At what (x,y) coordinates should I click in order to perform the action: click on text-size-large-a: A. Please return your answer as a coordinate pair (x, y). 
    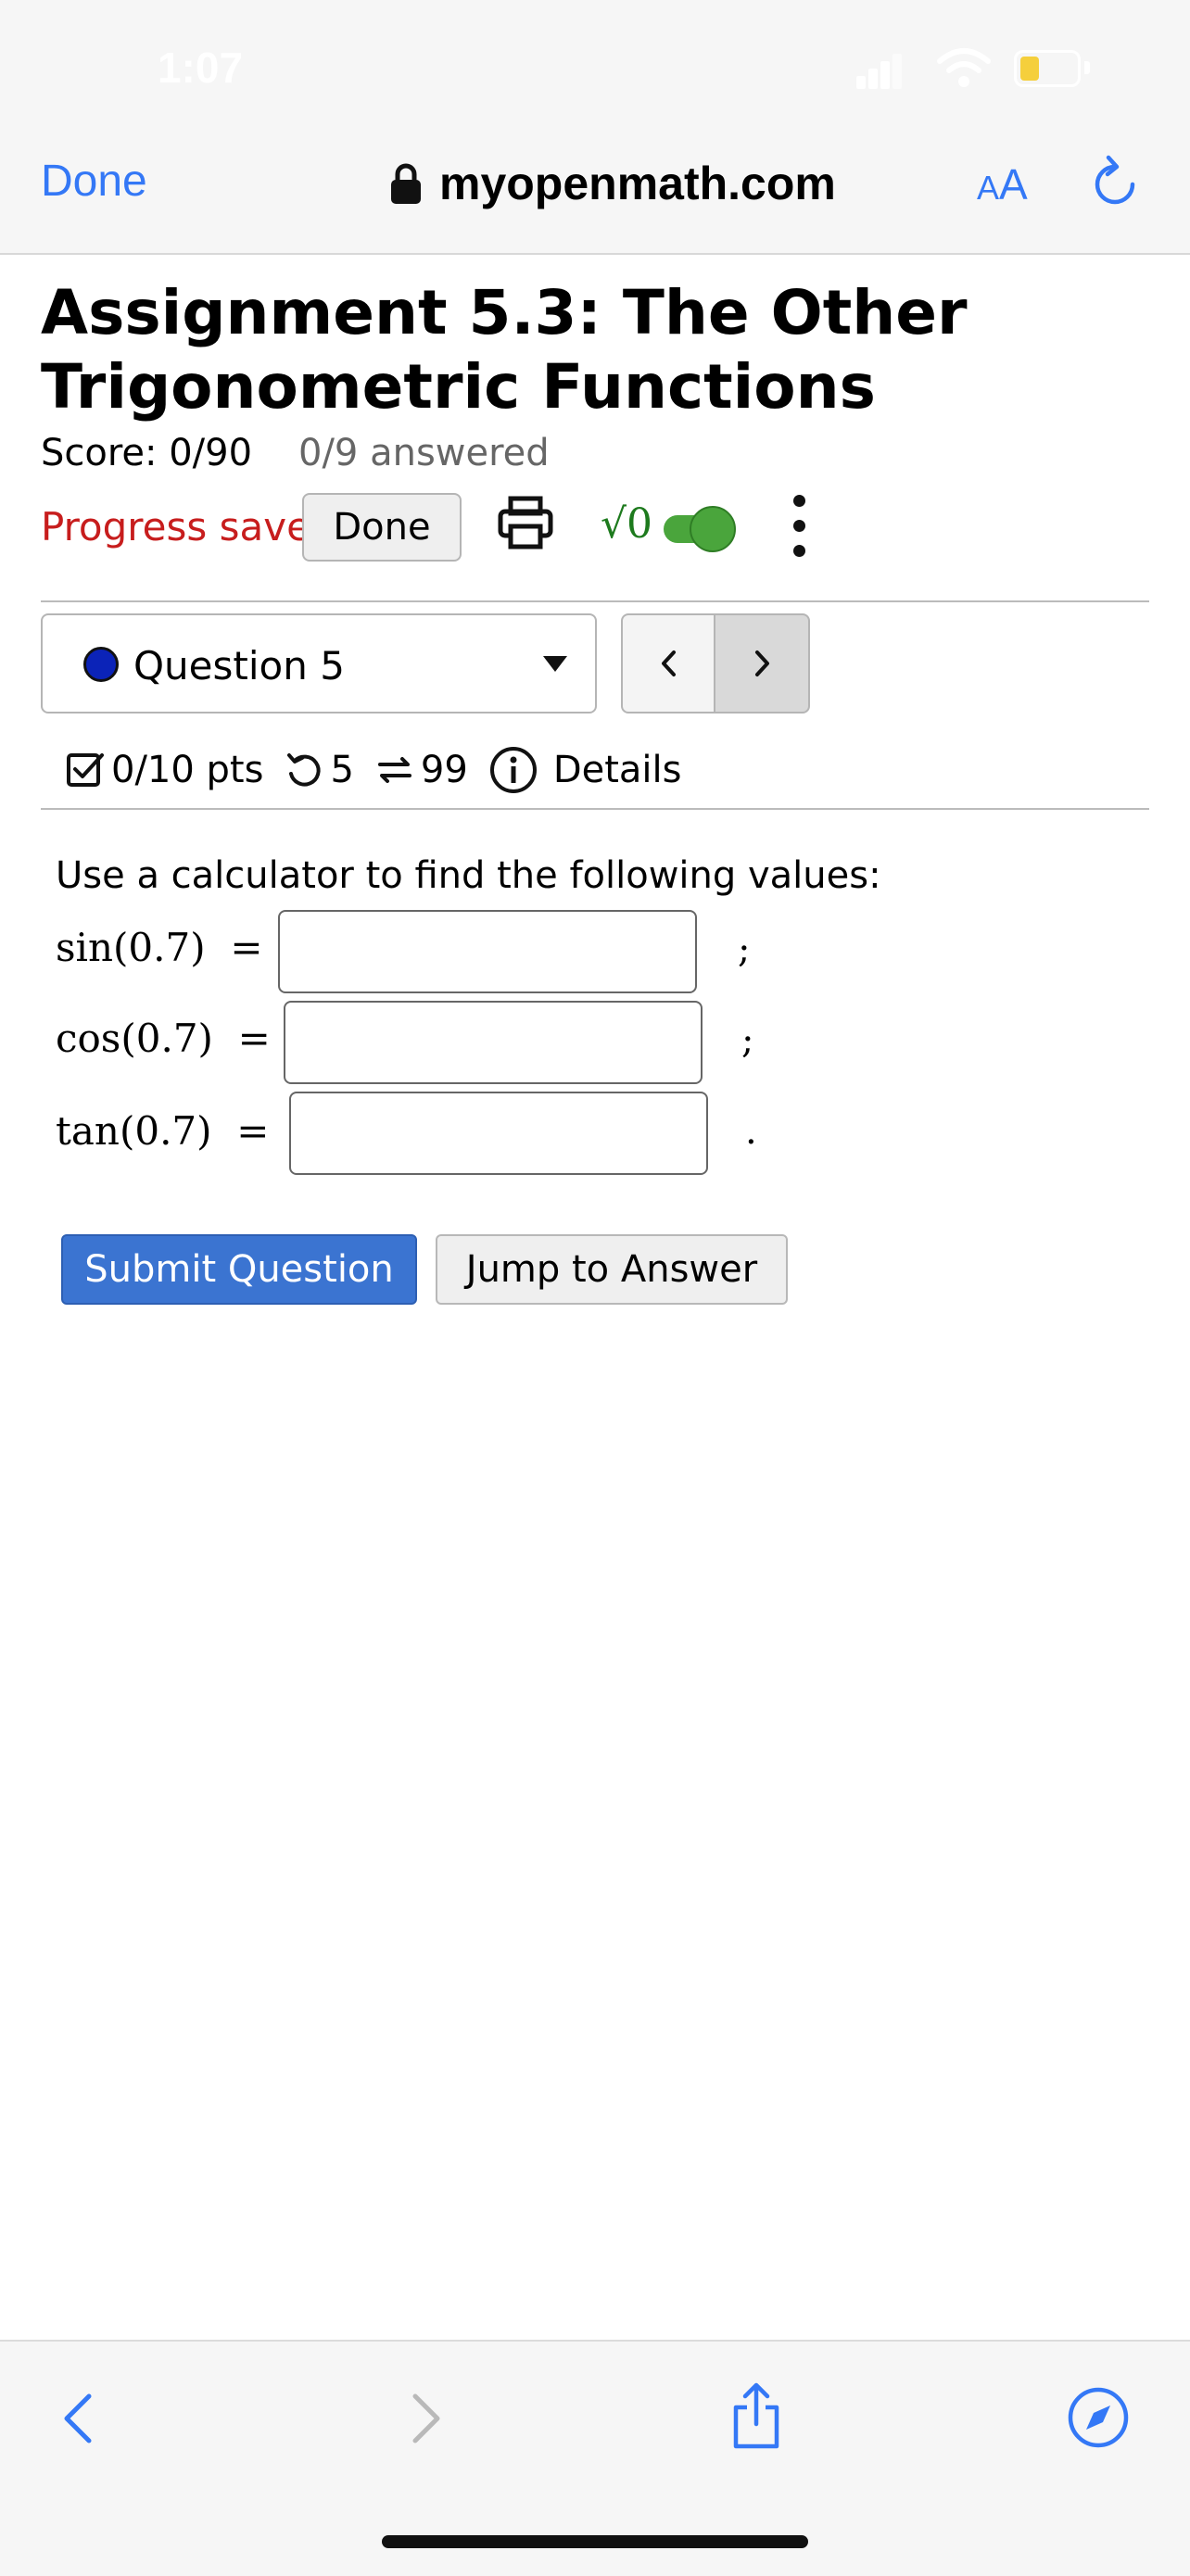
    Looking at the image, I should click on (1014, 184).